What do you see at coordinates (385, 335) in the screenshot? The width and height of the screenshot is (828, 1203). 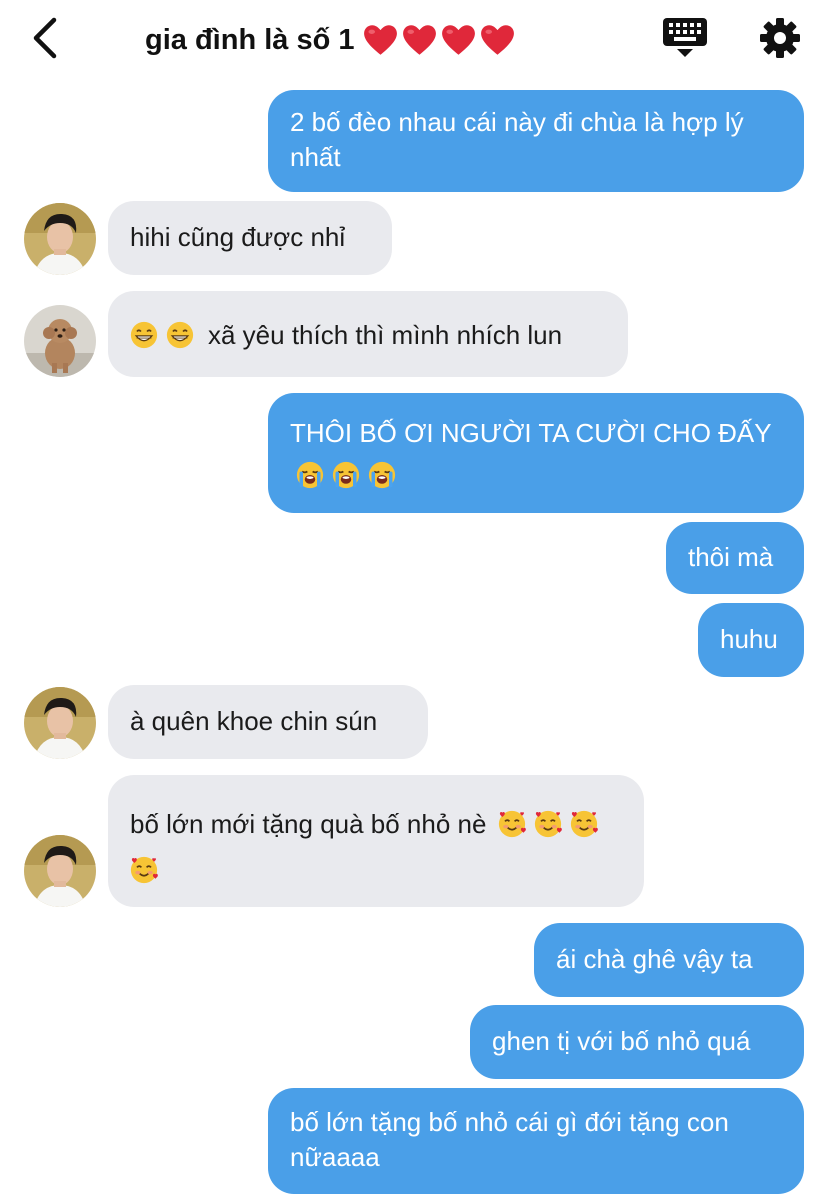 I see `message-text: xã yêu thích thì mình nhích lun` at bounding box center [385, 335].